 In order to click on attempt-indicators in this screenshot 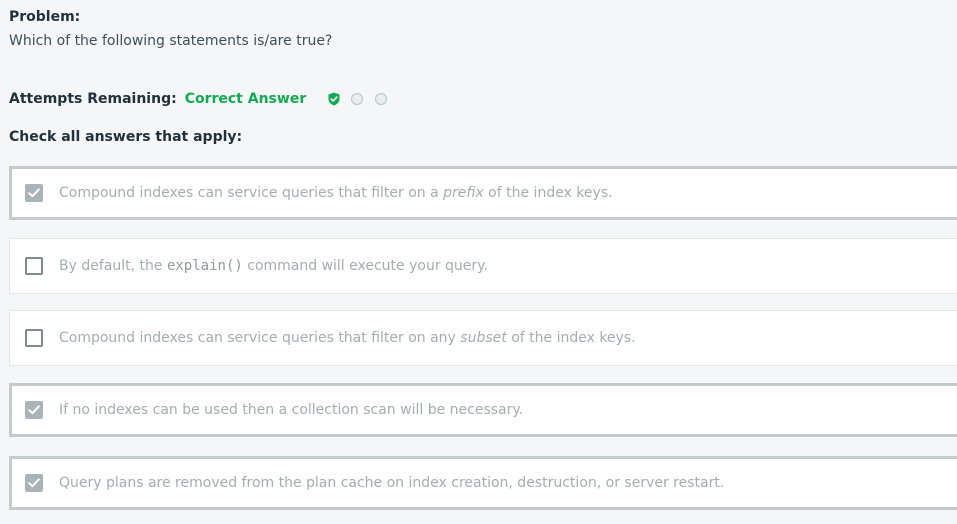, I will do `click(363, 99)`.